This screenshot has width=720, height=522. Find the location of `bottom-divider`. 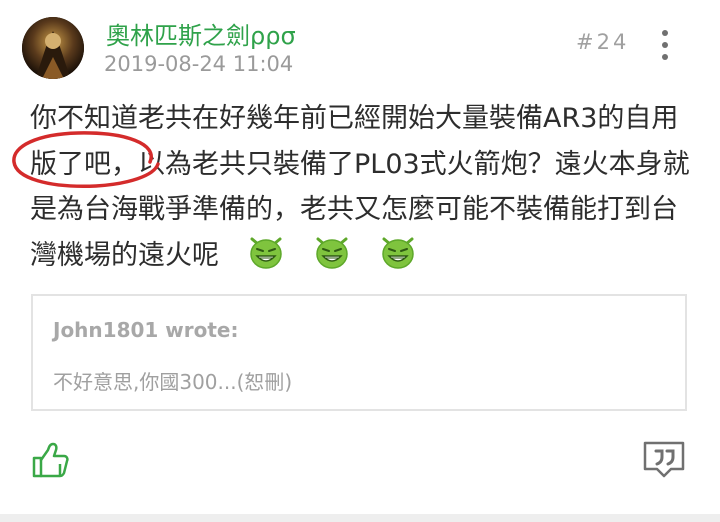

bottom-divider is located at coordinates (360, 518).